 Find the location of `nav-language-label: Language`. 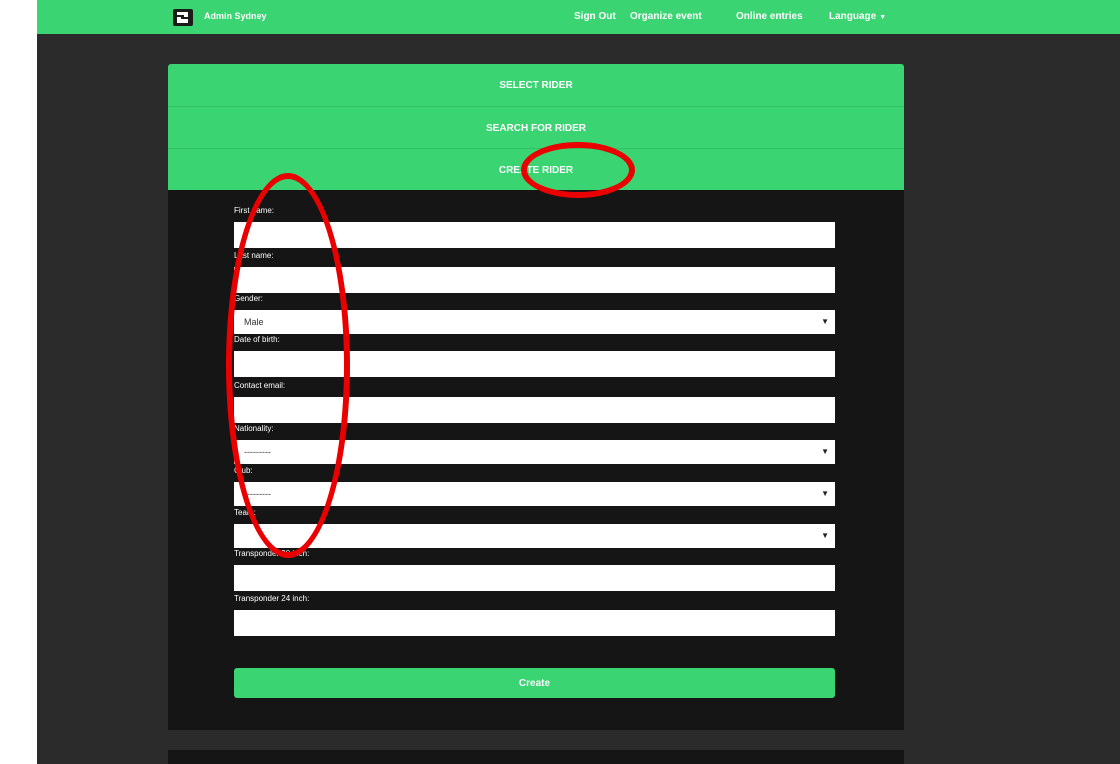

nav-language-label: Language is located at coordinates (853, 16).